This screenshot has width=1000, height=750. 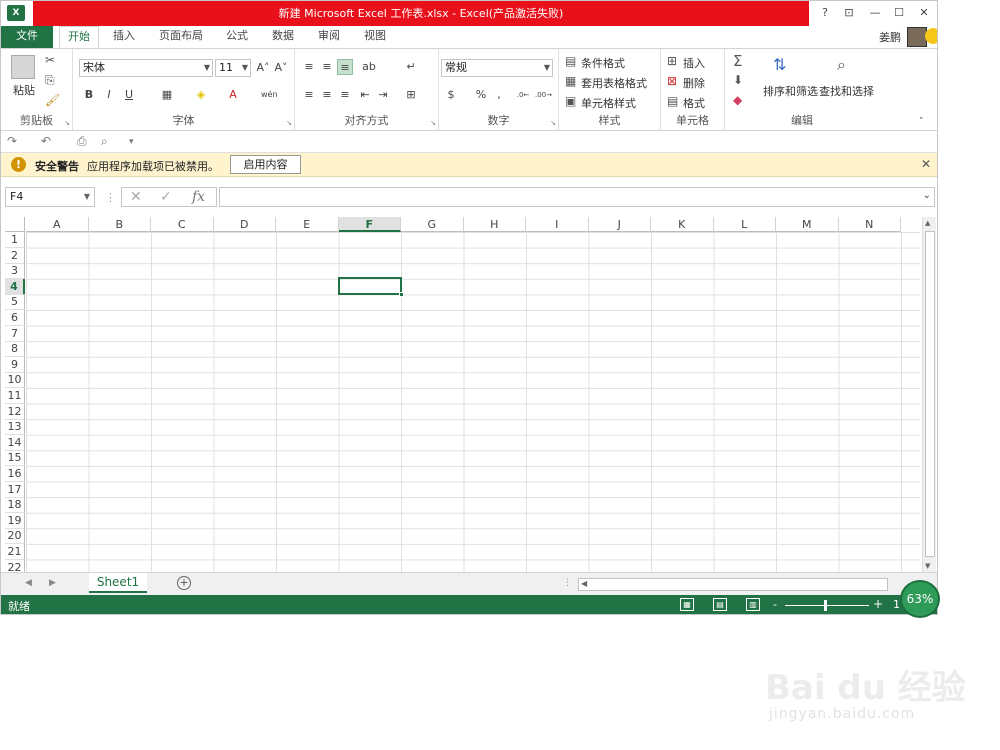 I want to click on zoom-slider-thumb, so click(x=825, y=605).